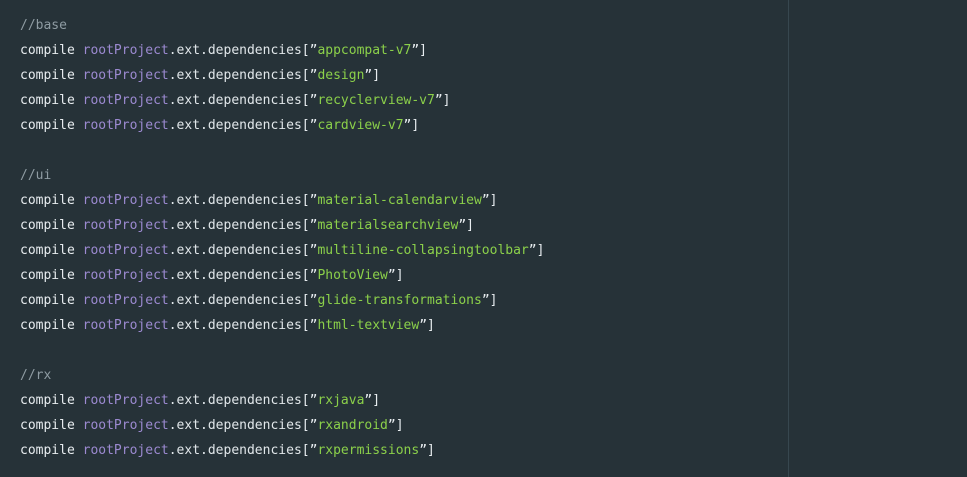  I want to click on section-comment: //ui, so click(36, 175).